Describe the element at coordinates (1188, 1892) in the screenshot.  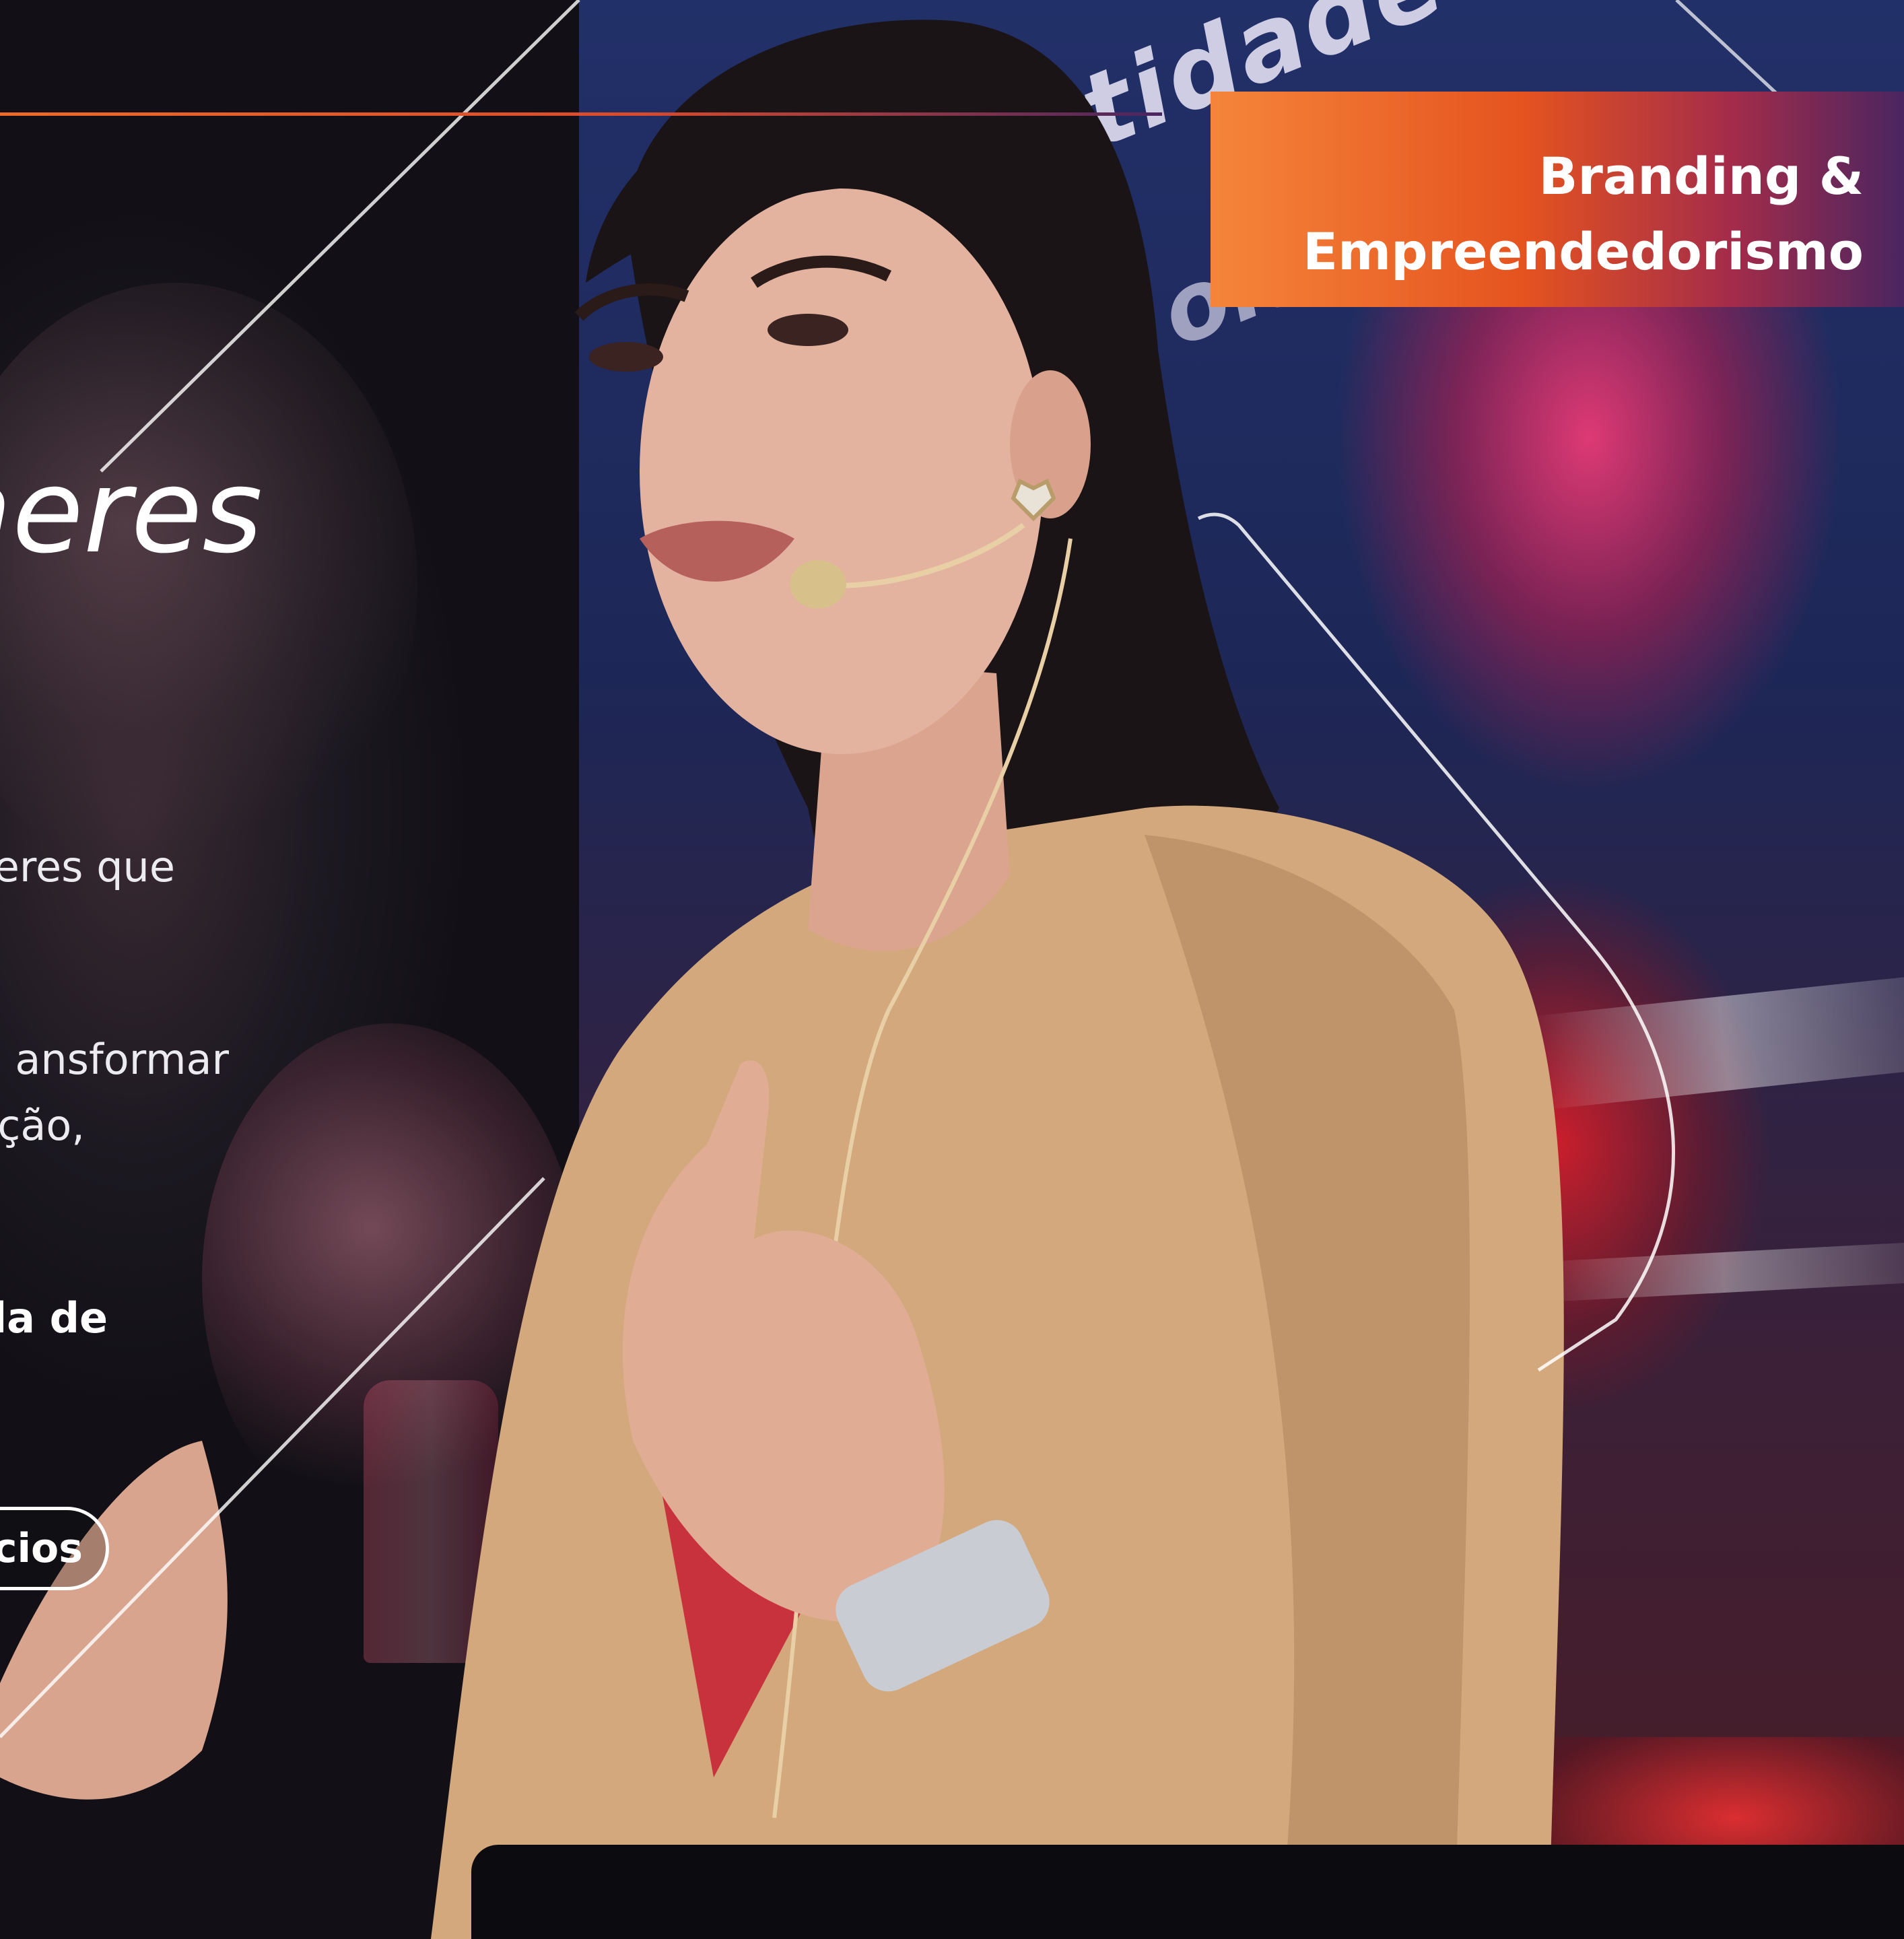
I see `lectern` at that location.